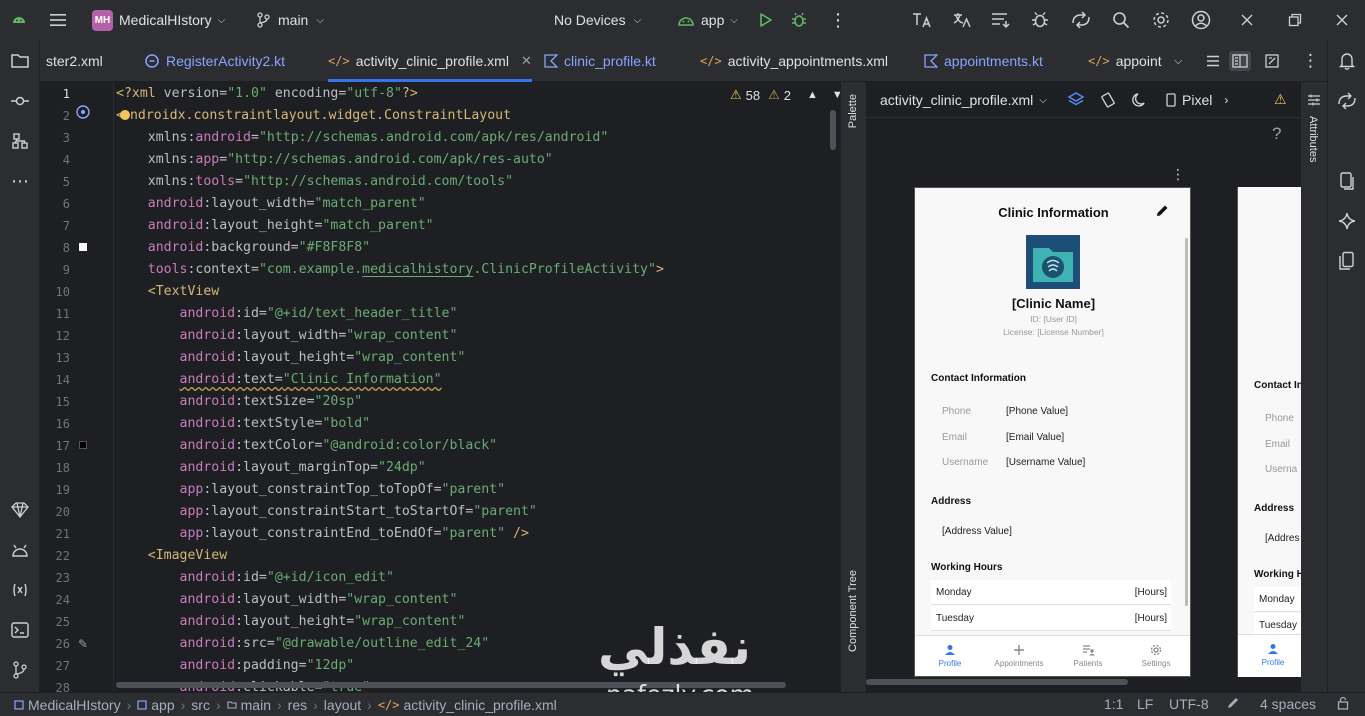 The image size is (1365, 716). Describe the element at coordinates (1346, 101) in the screenshot. I see `gradle-sync-icon` at that location.